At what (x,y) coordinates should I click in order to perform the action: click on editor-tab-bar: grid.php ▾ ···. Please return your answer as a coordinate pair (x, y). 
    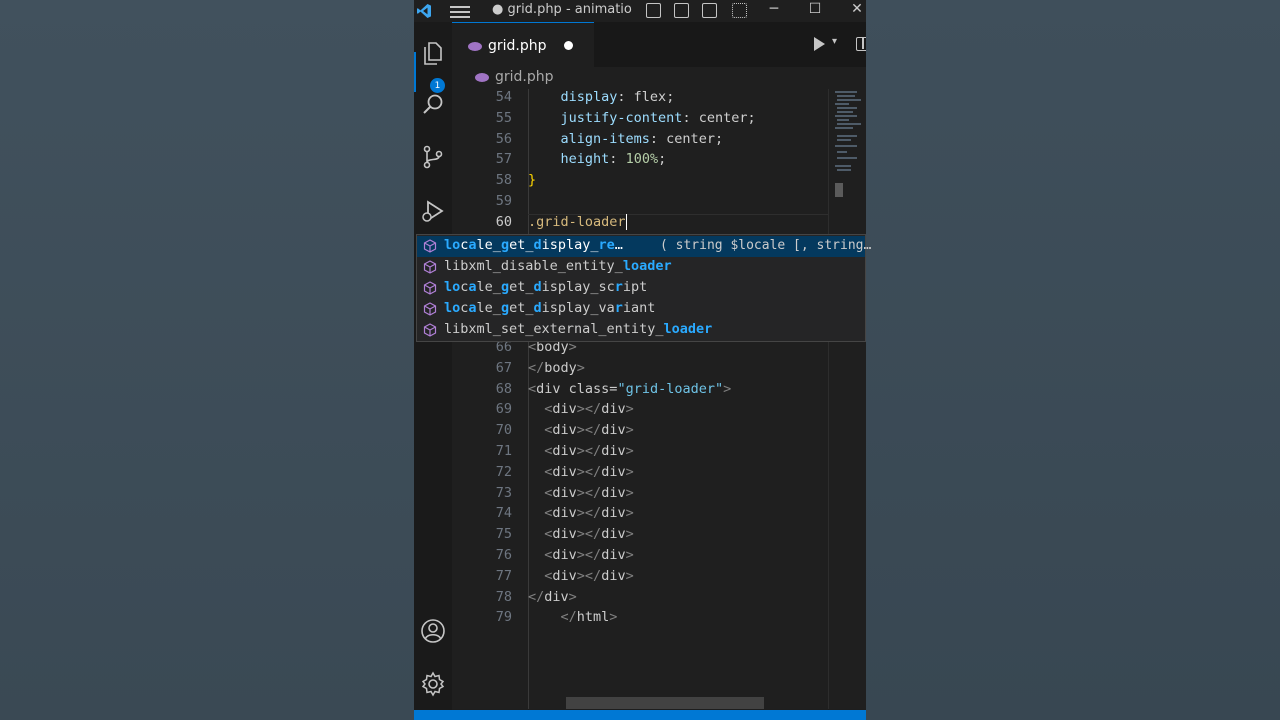
    Looking at the image, I should click on (659, 44).